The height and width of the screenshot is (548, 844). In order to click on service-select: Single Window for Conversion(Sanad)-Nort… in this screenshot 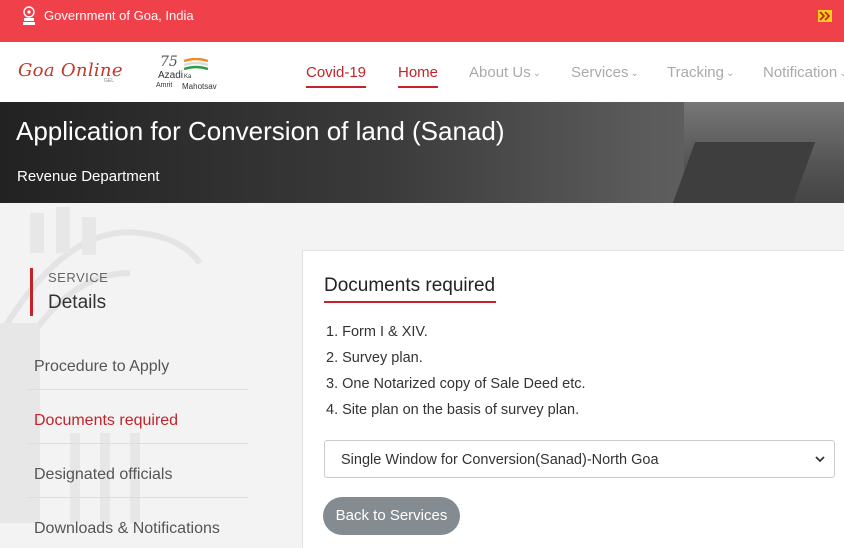, I will do `click(579, 459)`.